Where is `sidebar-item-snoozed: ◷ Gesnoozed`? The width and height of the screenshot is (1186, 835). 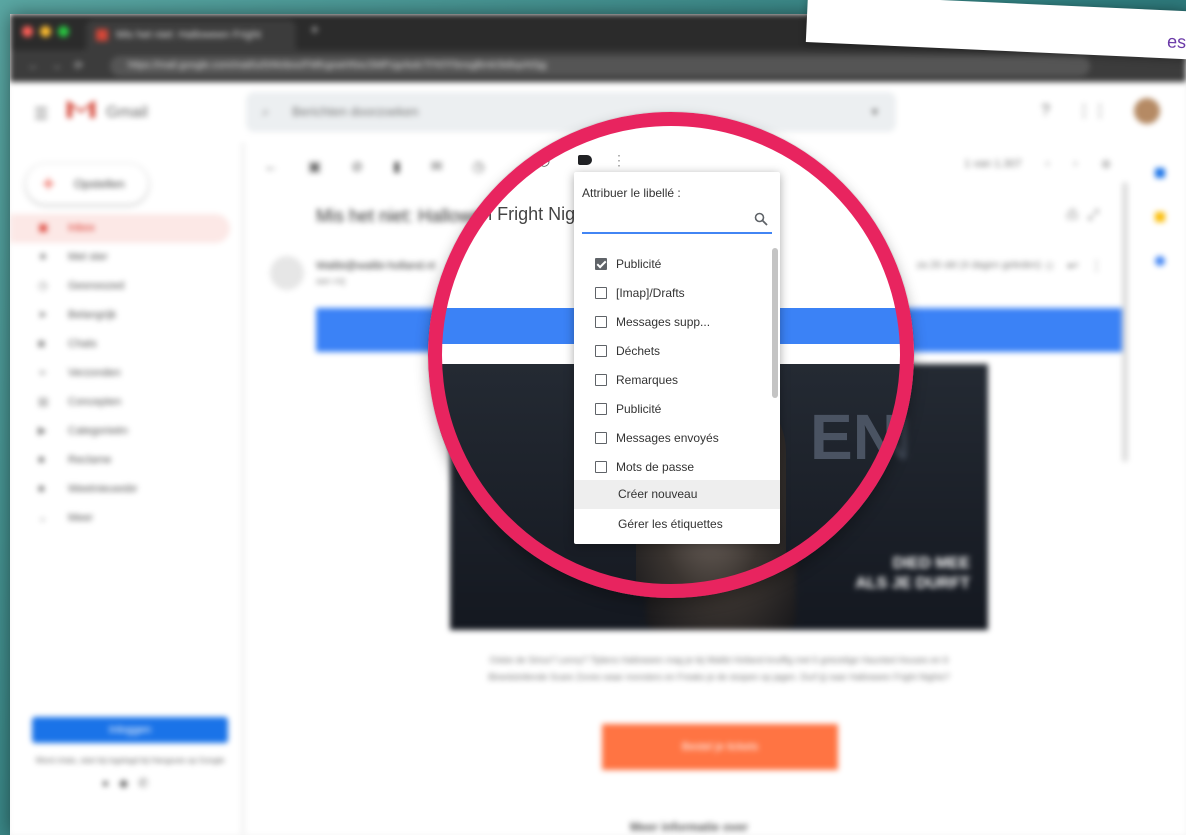
sidebar-item-snoozed: ◷ Gesnoozed is located at coordinates (120, 286).